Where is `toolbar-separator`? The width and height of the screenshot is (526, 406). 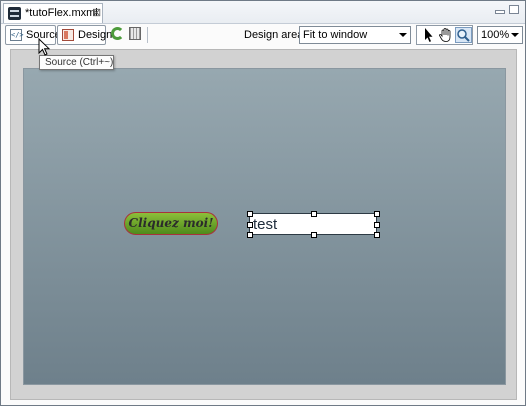 toolbar-separator is located at coordinates (147, 35).